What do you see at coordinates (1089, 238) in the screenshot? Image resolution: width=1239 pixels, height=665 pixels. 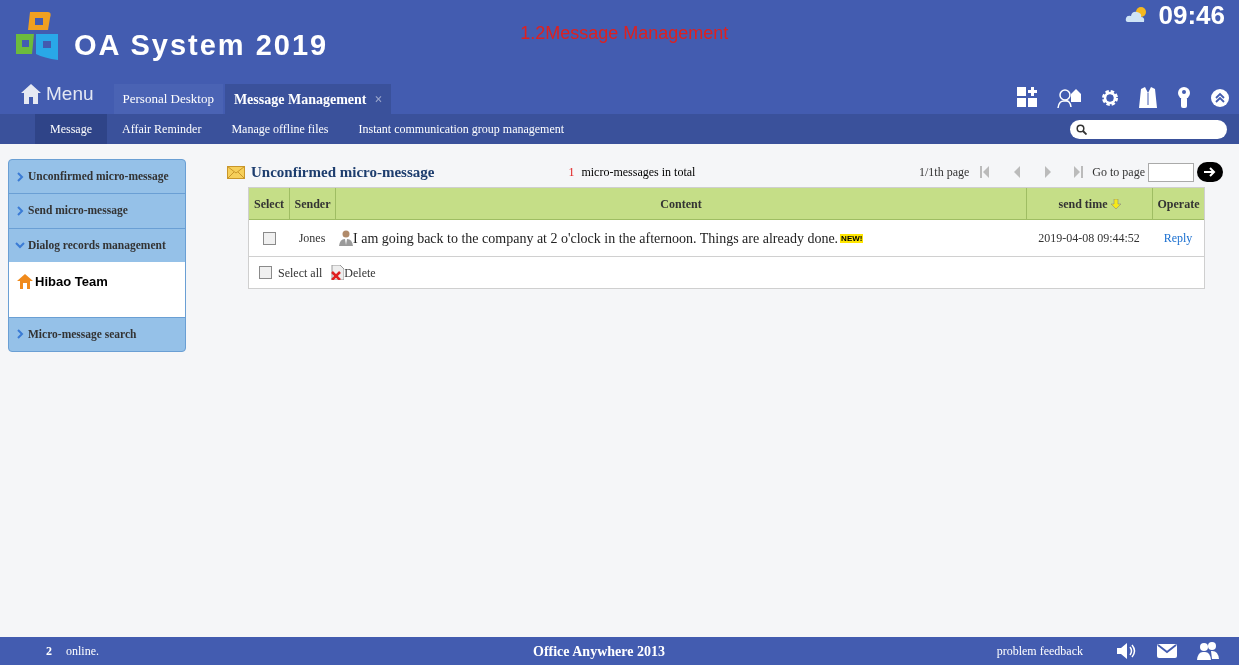 I see `table-cell: 2019-04-08 09:44:52` at bounding box center [1089, 238].